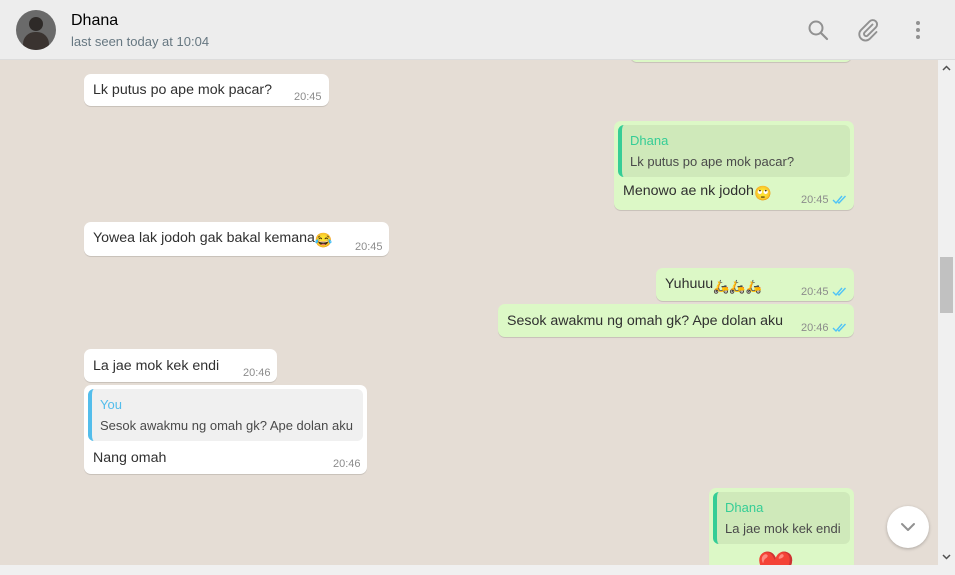 Image resolution: width=955 pixels, height=575 pixels. I want to click on message-text: Nang omah, so click(130, 458).